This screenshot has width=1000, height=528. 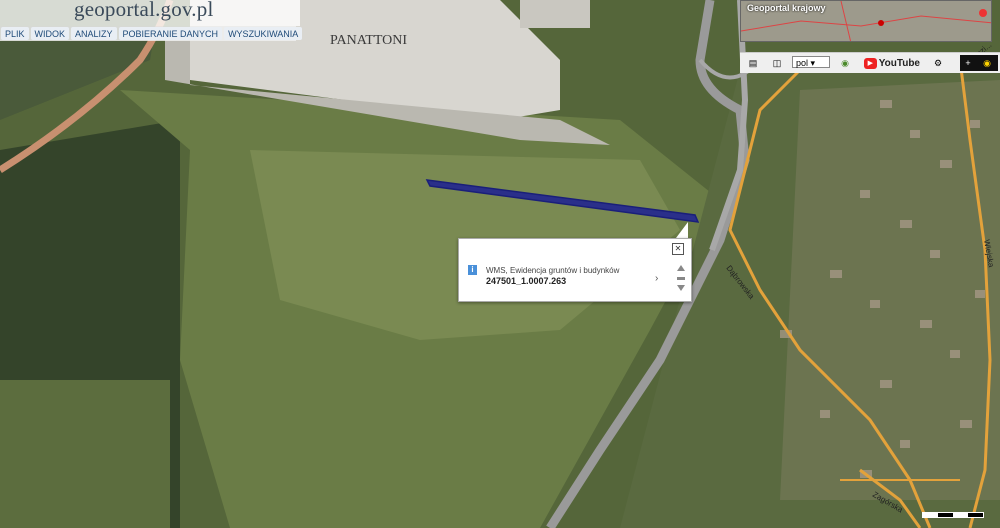 I want to click on logo-banner: geoportal.gov.pl, so click(x=150, y=13).